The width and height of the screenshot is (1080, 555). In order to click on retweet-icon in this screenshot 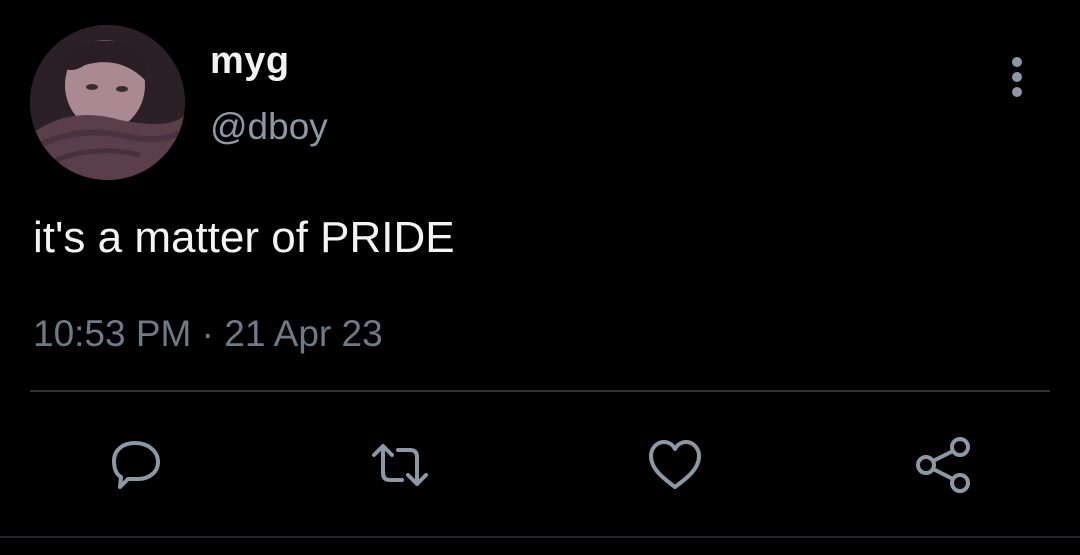, I will do `click(400, 465)`.